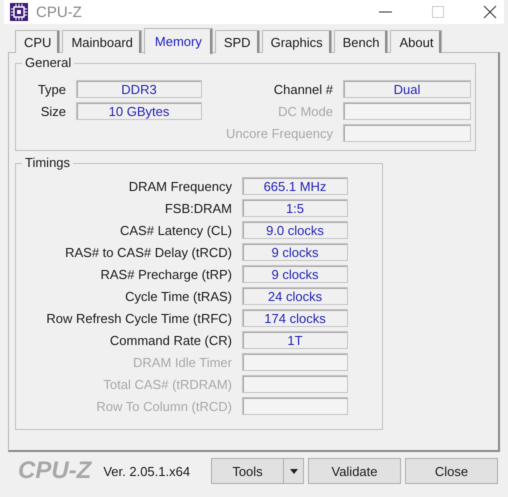 This screenshot has width=508, height=497. What do you see at coordinates (354, 471) in the screenshot?
I see `dialog-button: Validate` at bounding box center [354, 471].